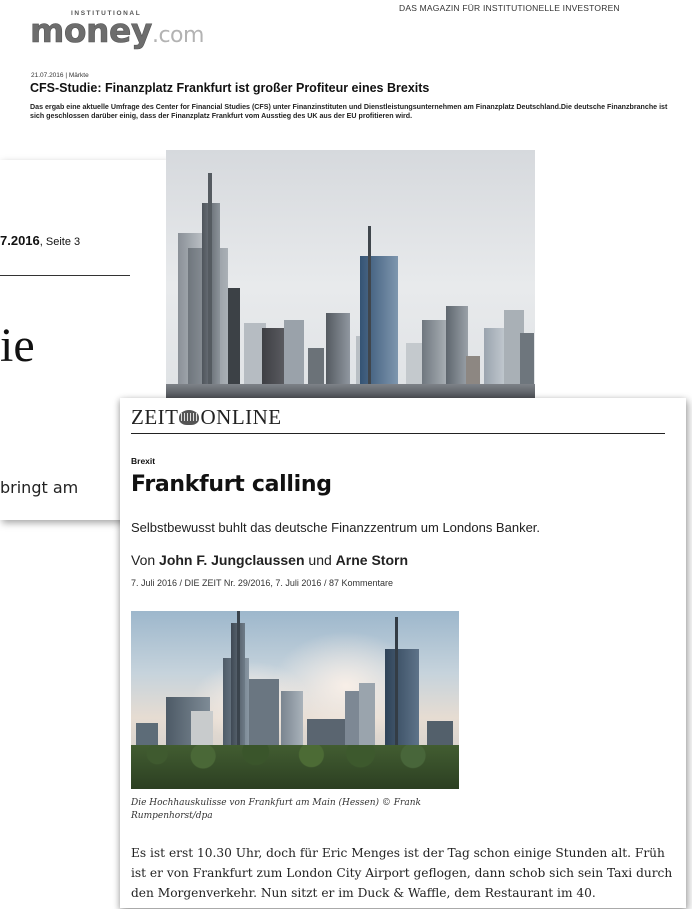 The height and width of the screenshot is (909, 692). Describe the element at coordinates (20, 240) in the screenshot. I see `np-date: 7.2016` at that location.